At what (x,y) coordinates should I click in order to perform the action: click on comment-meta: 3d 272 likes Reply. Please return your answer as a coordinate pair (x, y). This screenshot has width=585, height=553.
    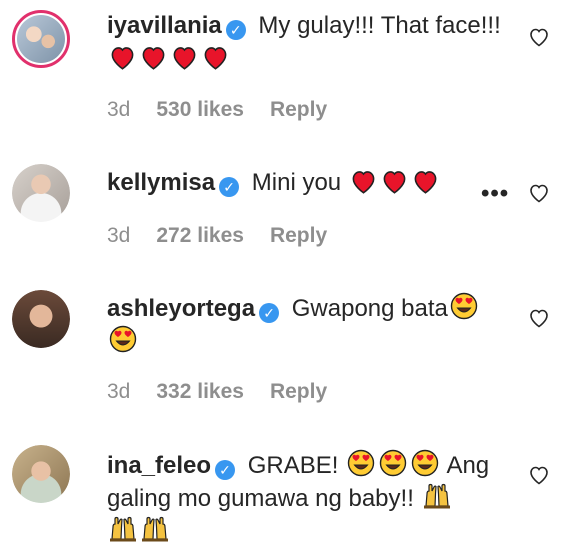
    Looking at the image, I should click on (230, 236).